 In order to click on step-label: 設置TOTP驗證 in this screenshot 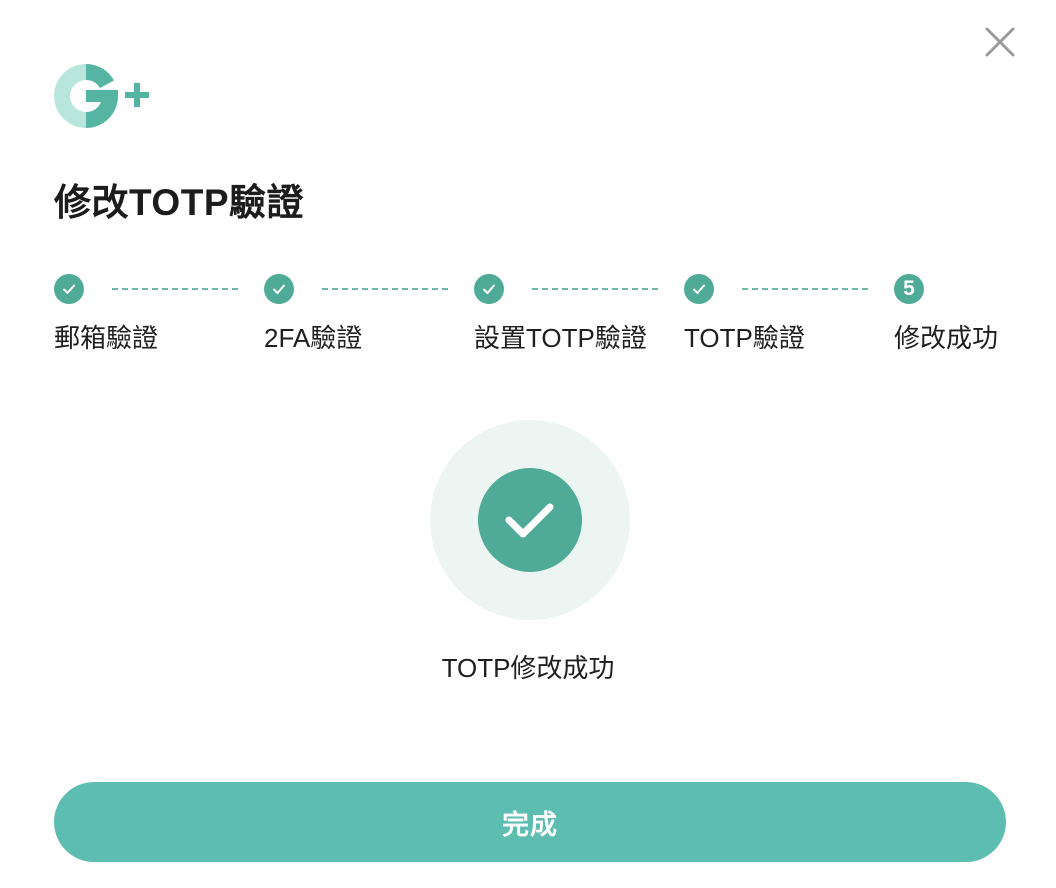, I will do `click(560, 338)`.